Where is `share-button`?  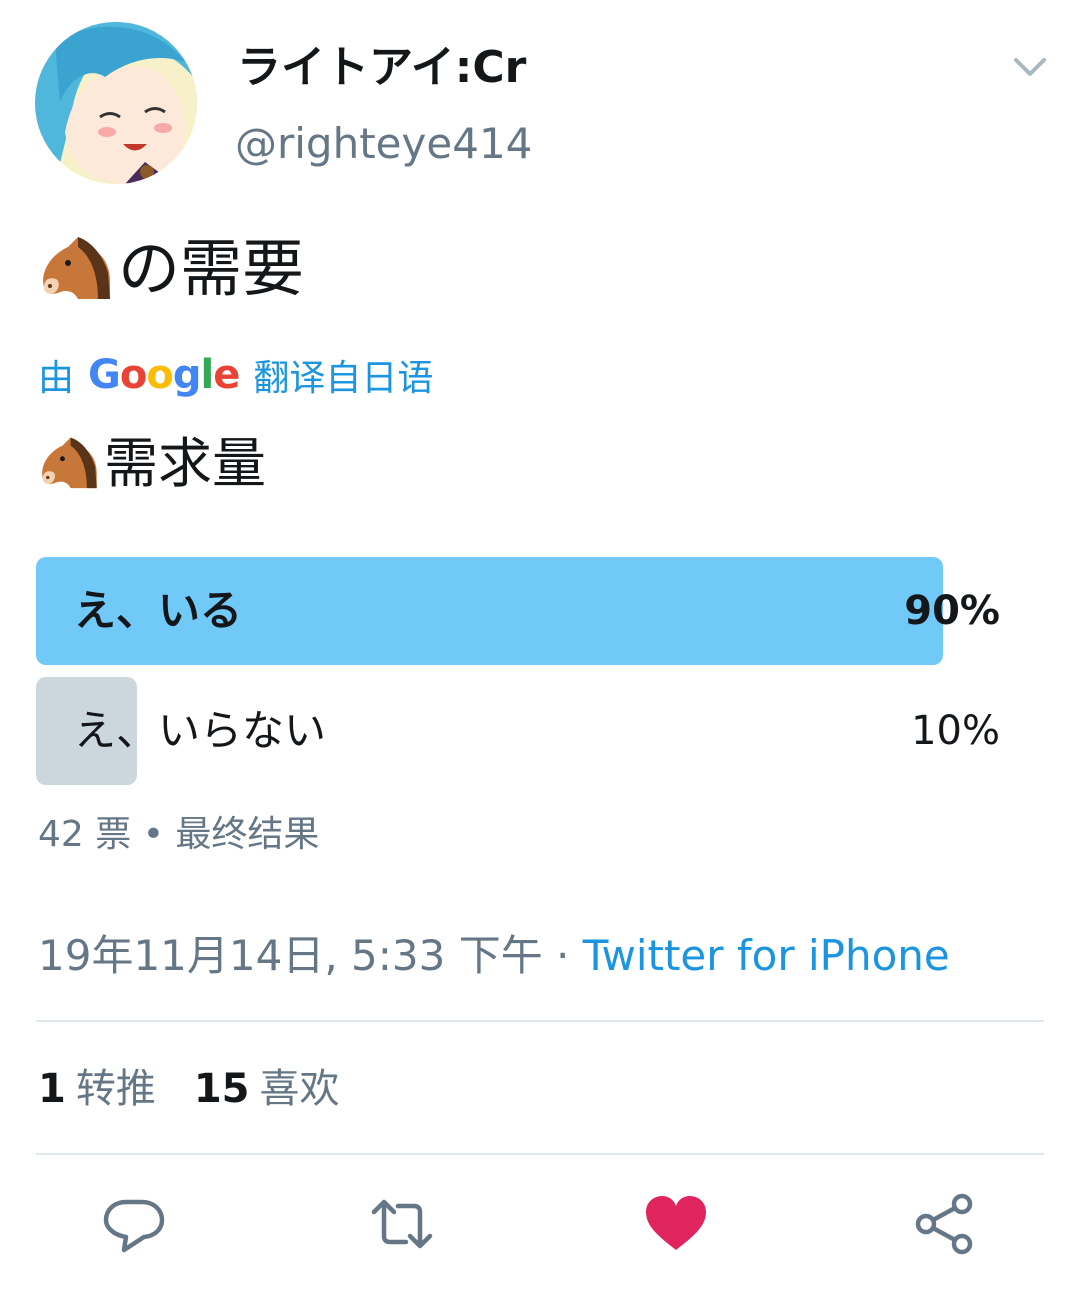 share-button is located at coordinates (944, 1224).